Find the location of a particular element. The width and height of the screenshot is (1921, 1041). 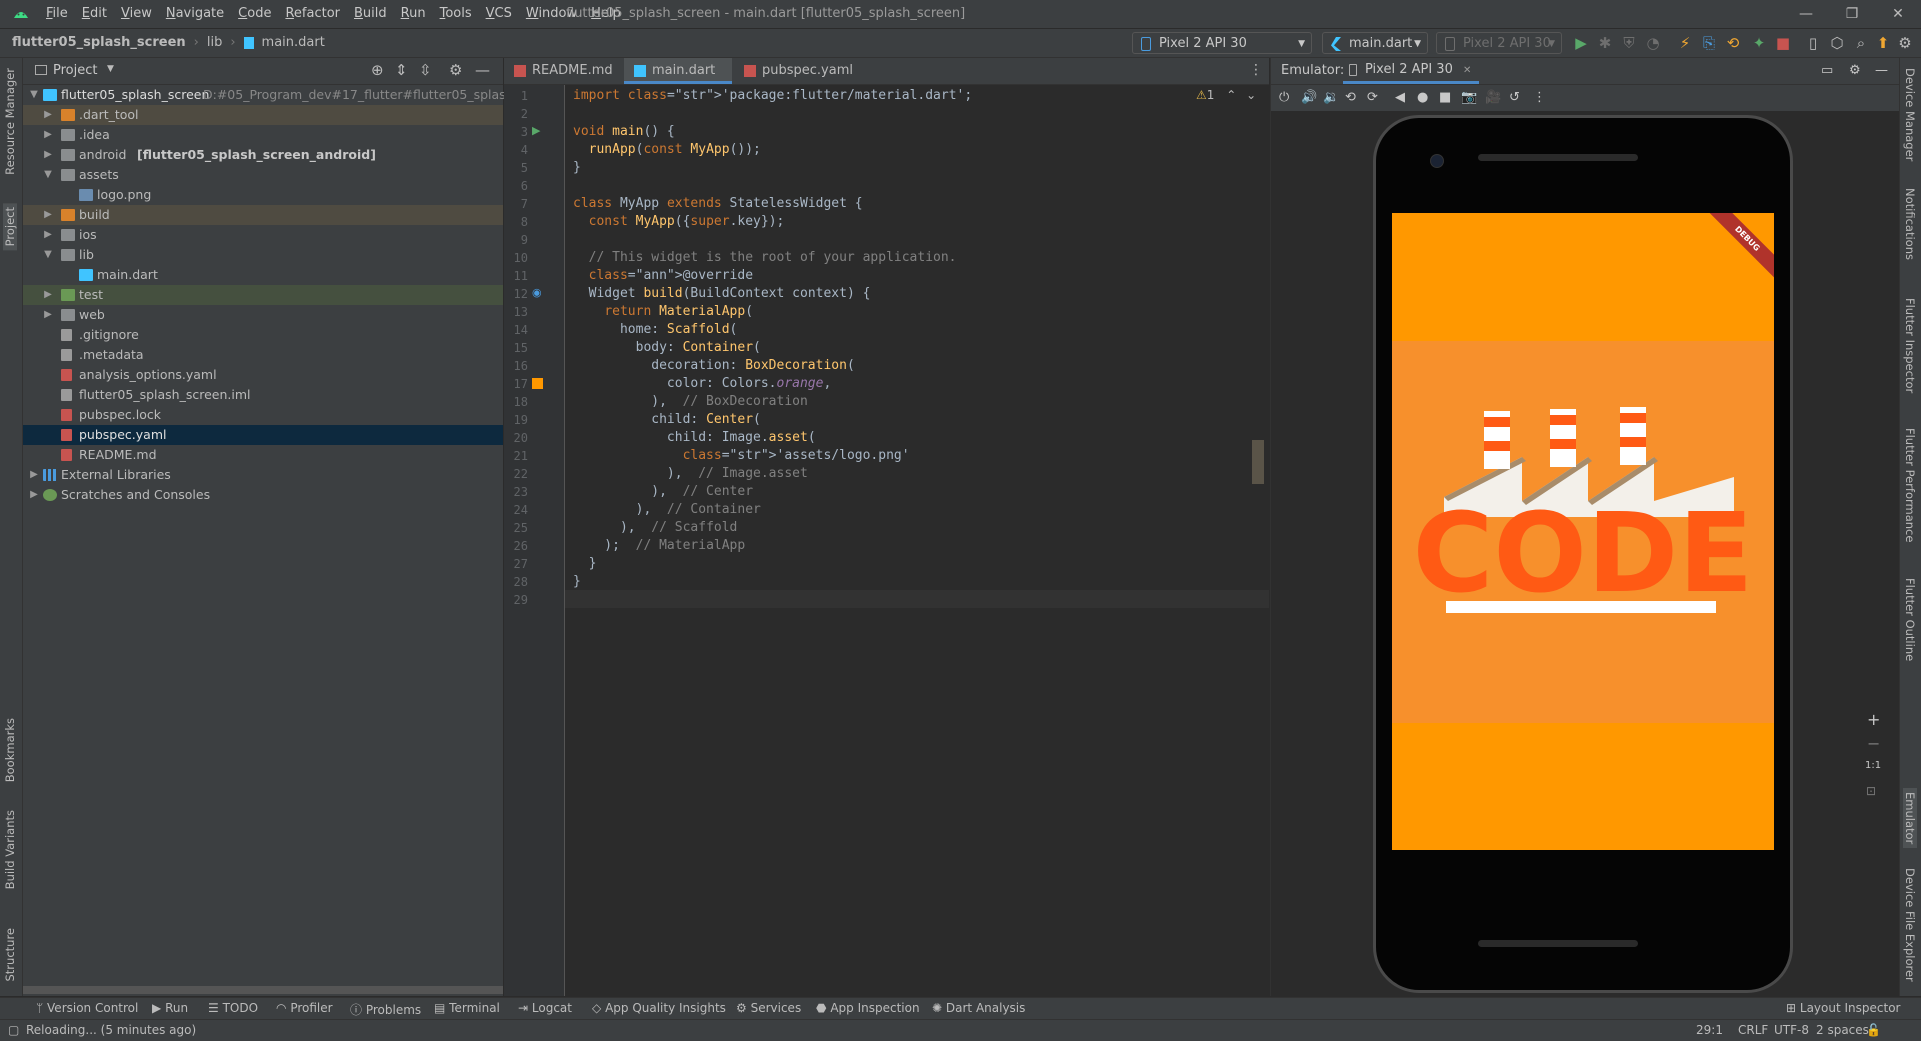

caret-position: 29:1 is located at coordinates (1709, 1030).